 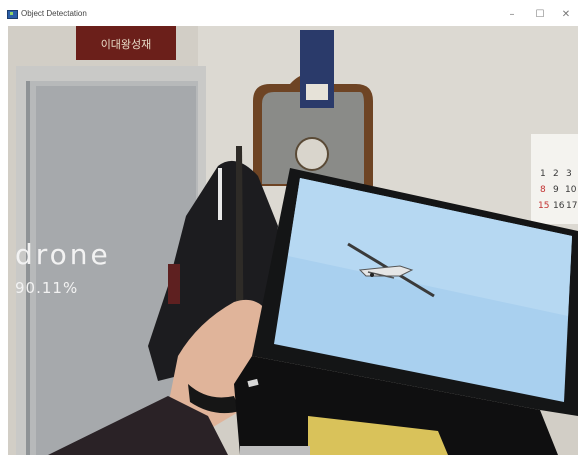 I want to click on svg-text: 8, so click(x=543, y=190).